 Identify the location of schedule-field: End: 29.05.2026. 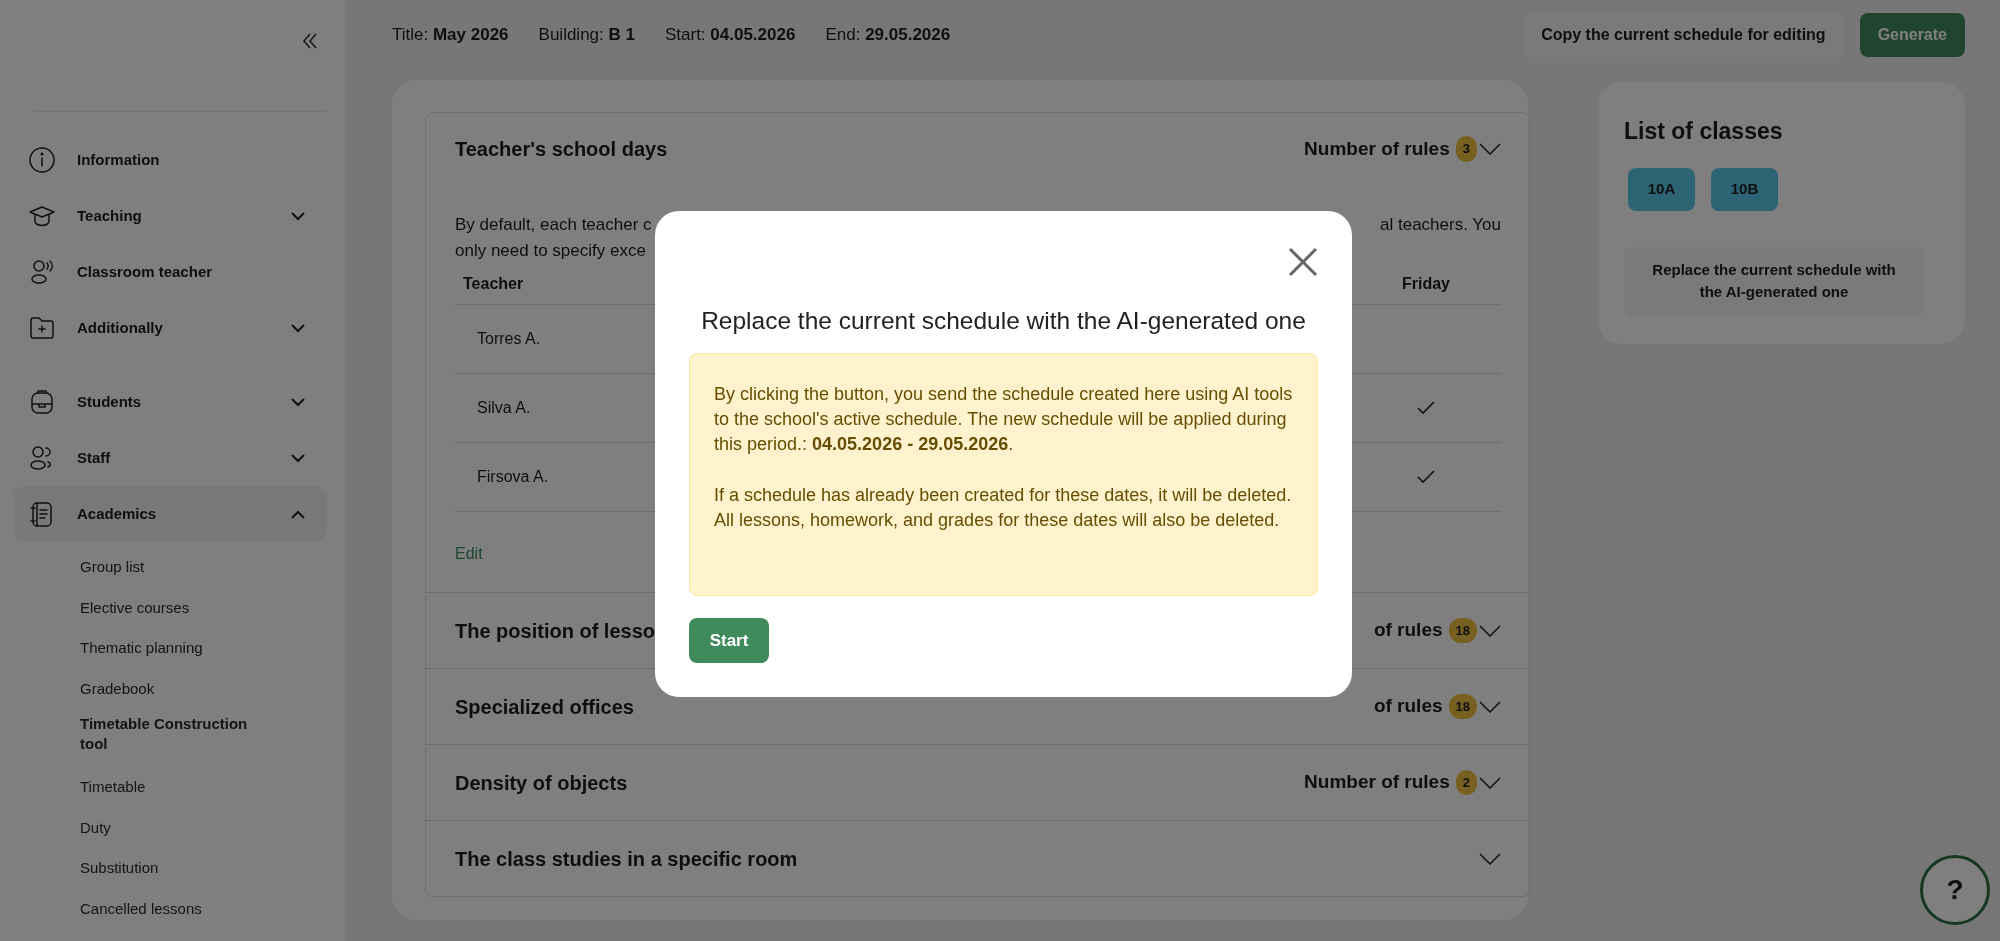
(888, 35).